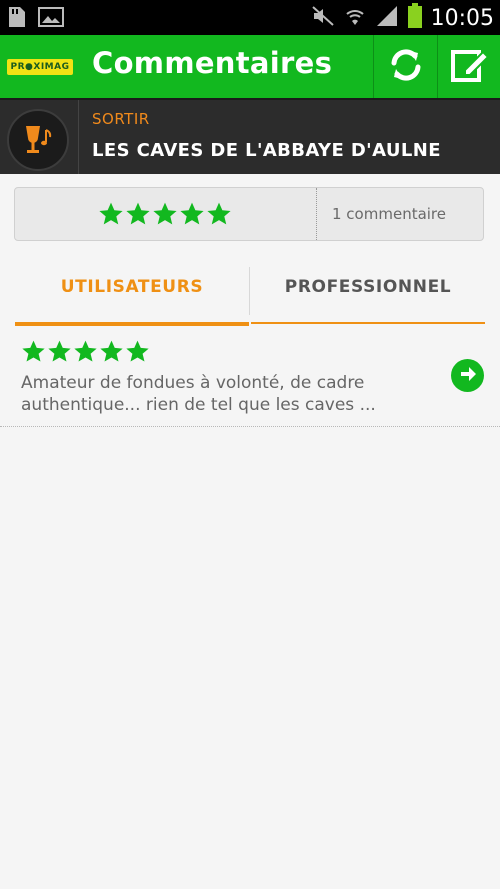 This screenshot has width=500, height=889. Describe the element at coordinates (121, 119) in the screenshot. I see `venue-category: SORTIR` at that location.